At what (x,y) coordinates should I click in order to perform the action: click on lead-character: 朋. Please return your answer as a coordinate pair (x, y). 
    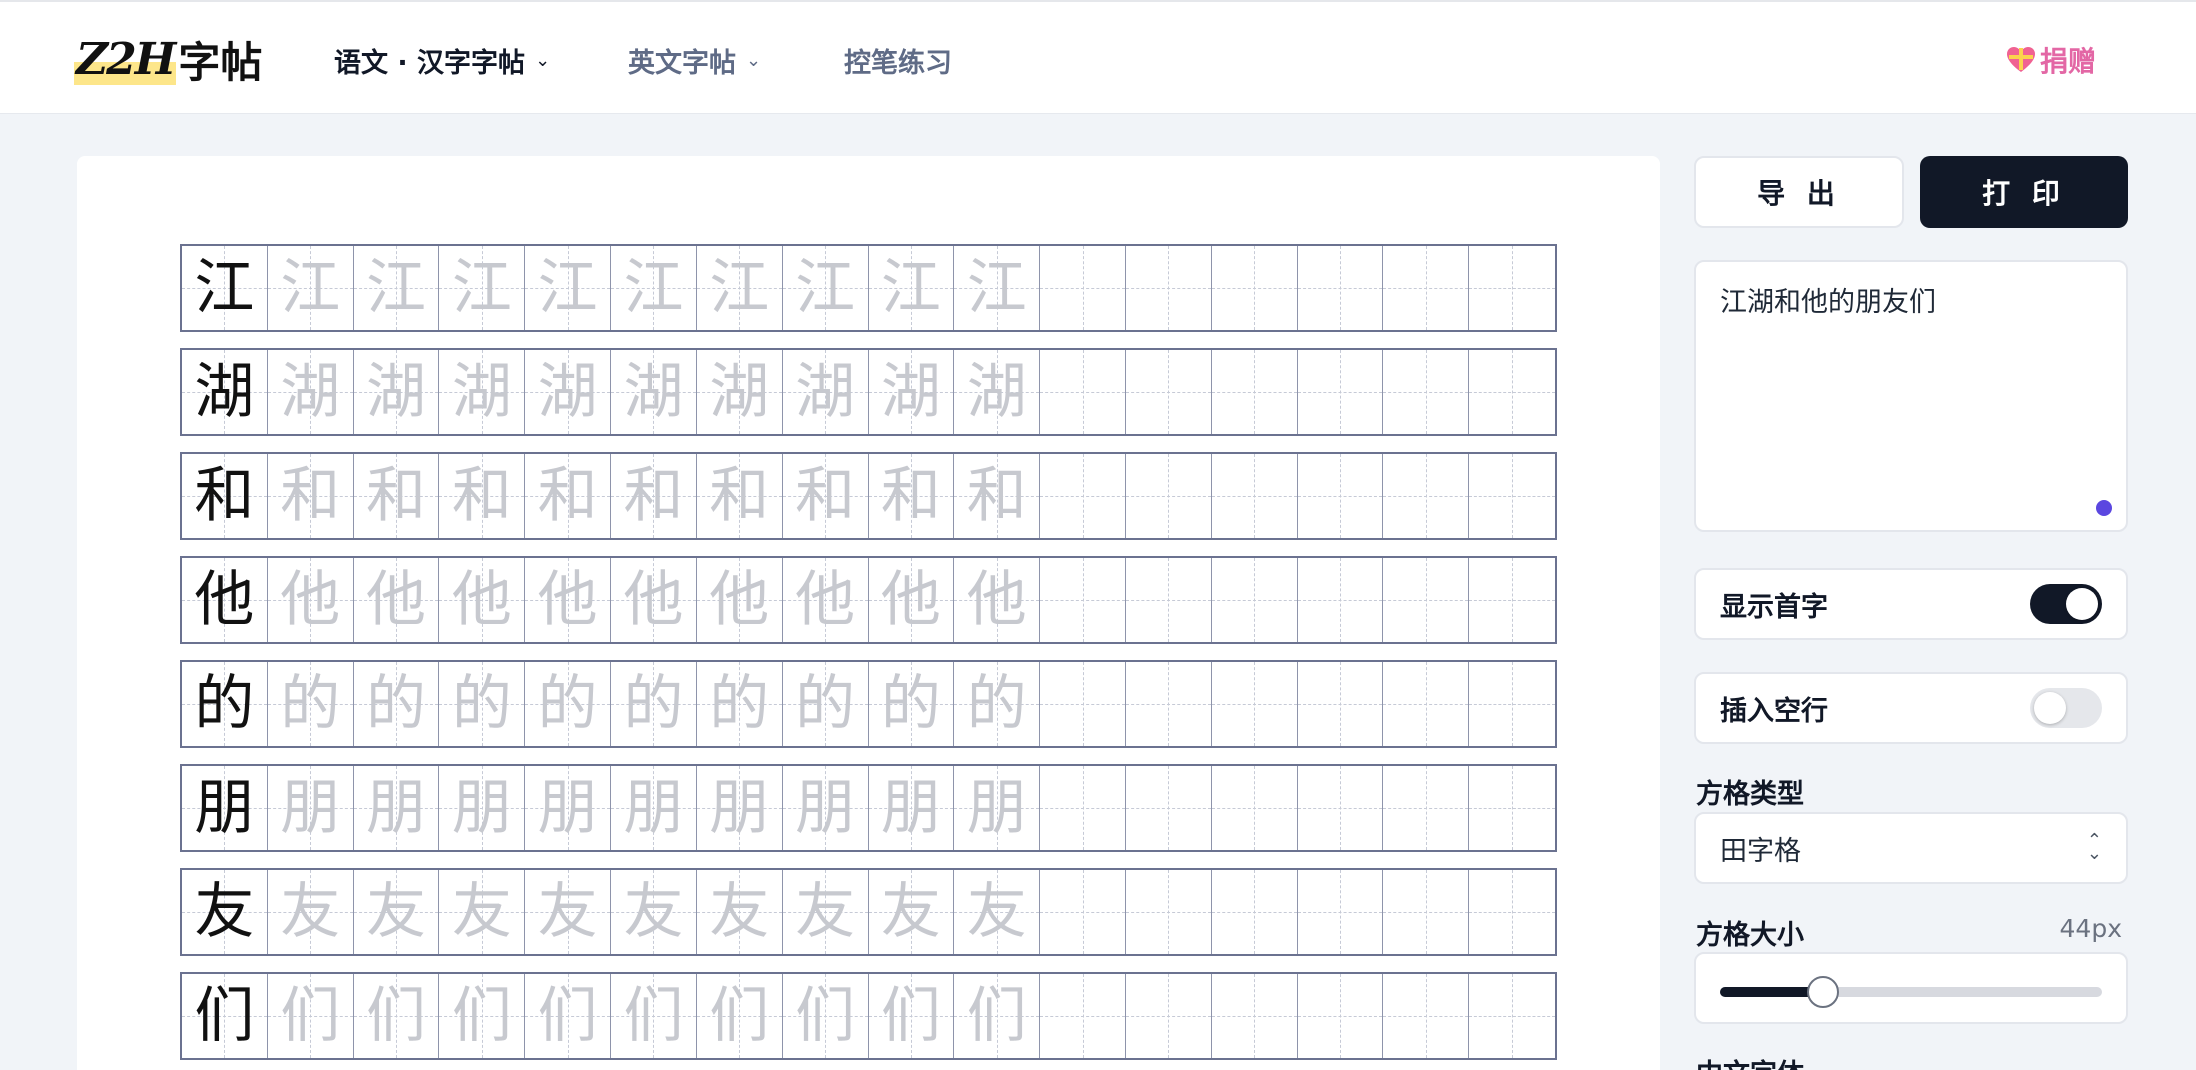
    Looking at the image, I should click on (224, 808).